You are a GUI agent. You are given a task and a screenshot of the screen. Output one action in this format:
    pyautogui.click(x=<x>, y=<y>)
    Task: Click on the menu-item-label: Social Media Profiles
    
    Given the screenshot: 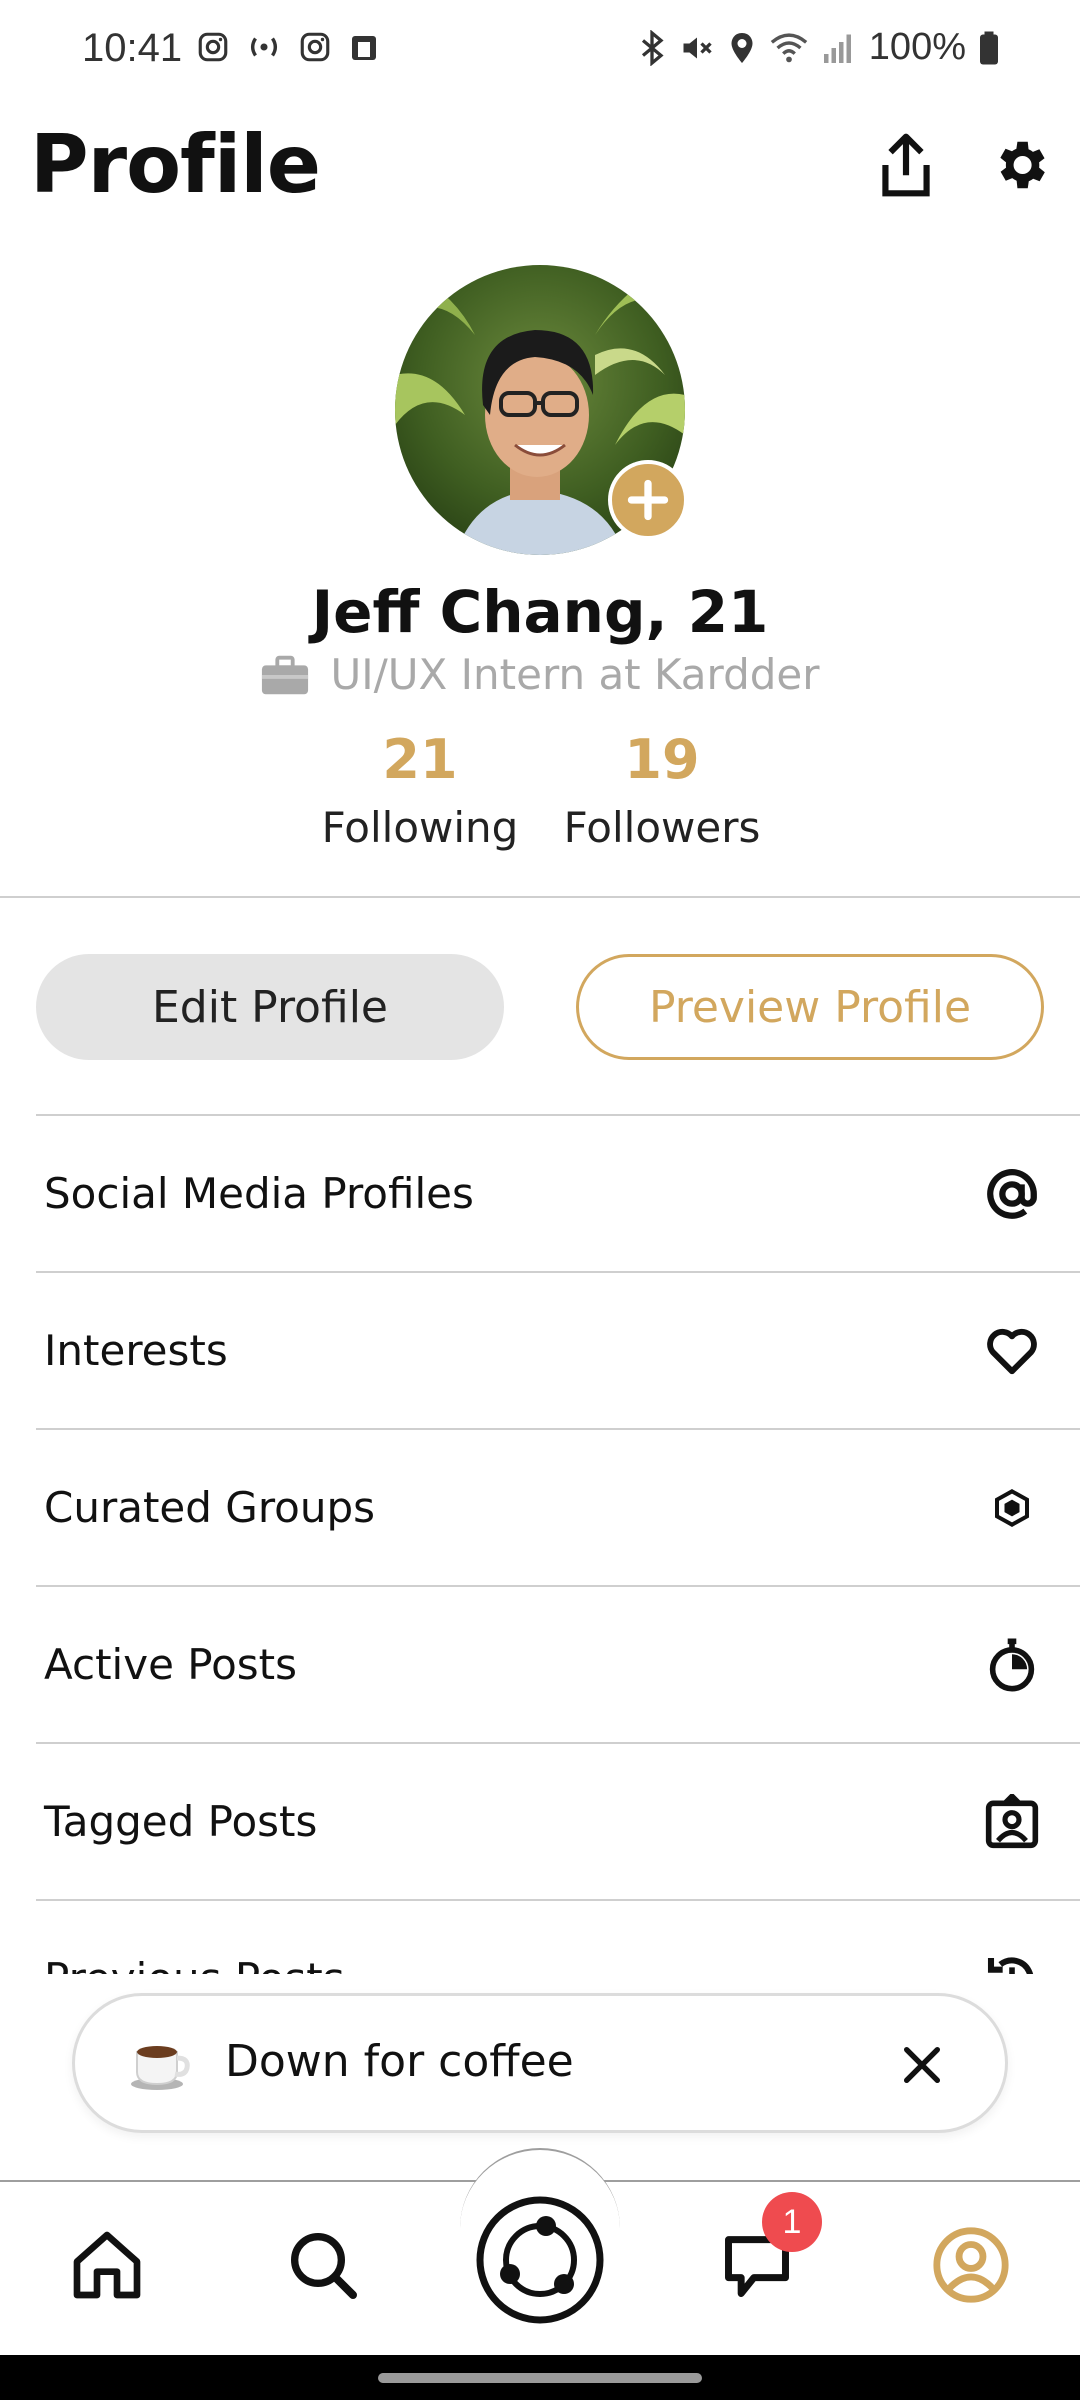 What is the action you would take?
    pyautogui.click(x=259, y=1193)
    